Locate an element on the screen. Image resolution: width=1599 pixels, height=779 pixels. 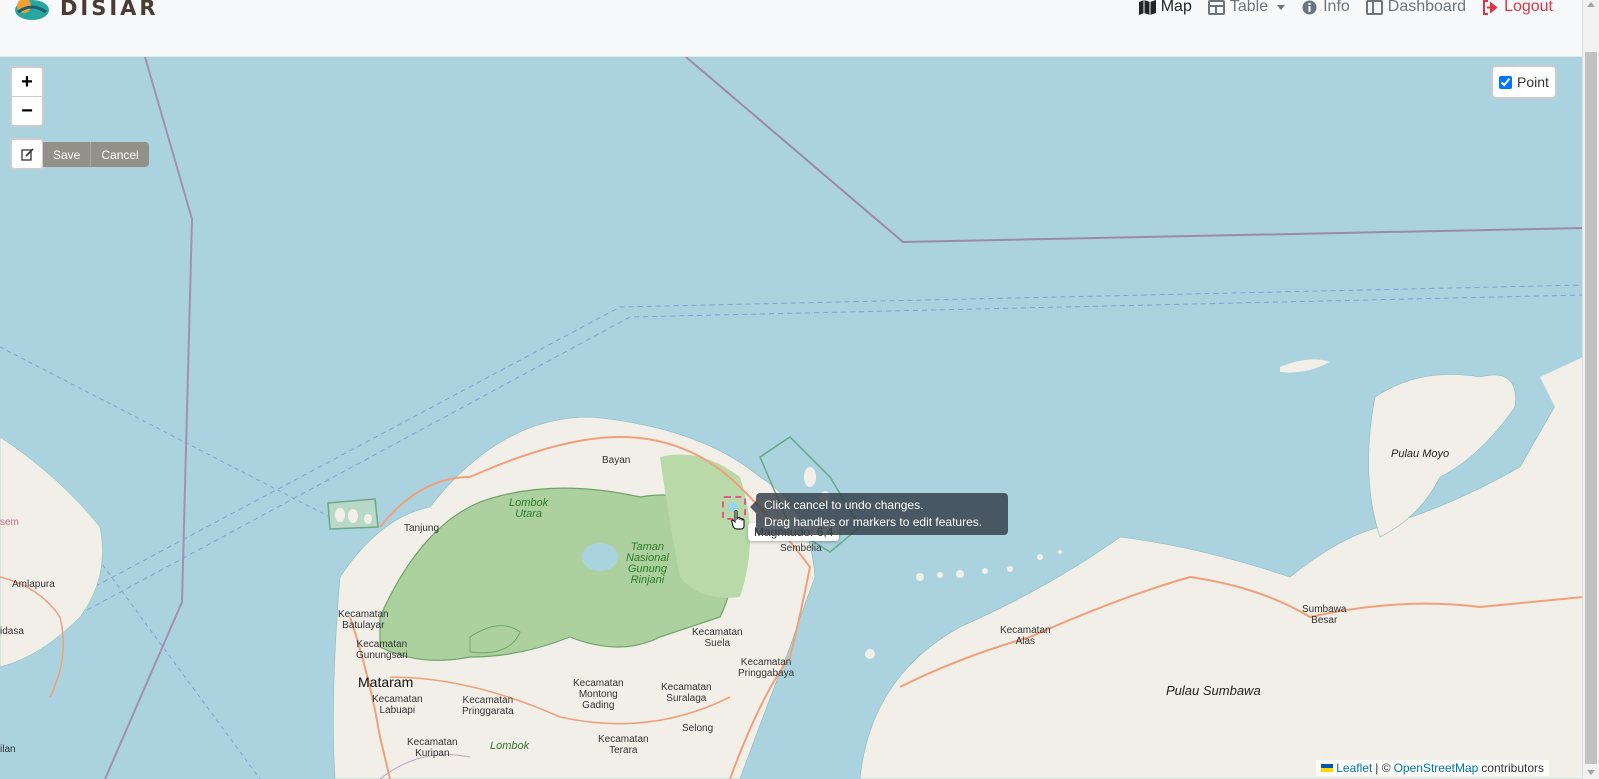
label-labuapi: Kecamatan Labuapi is located at coordinates (397, 705).